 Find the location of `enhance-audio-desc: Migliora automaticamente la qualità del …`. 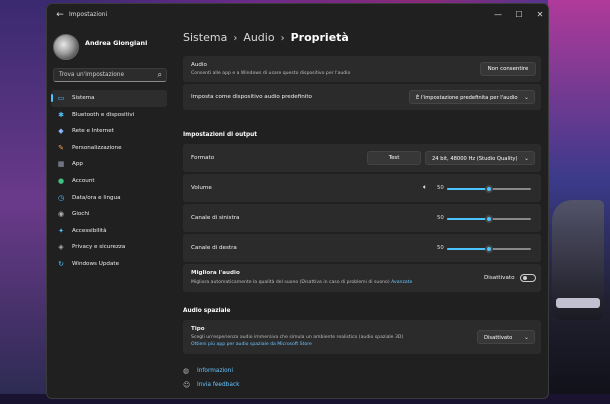

enhance-audio-desc: Migliora automaticamente la qualità del … is located at coordinates (301, 282).